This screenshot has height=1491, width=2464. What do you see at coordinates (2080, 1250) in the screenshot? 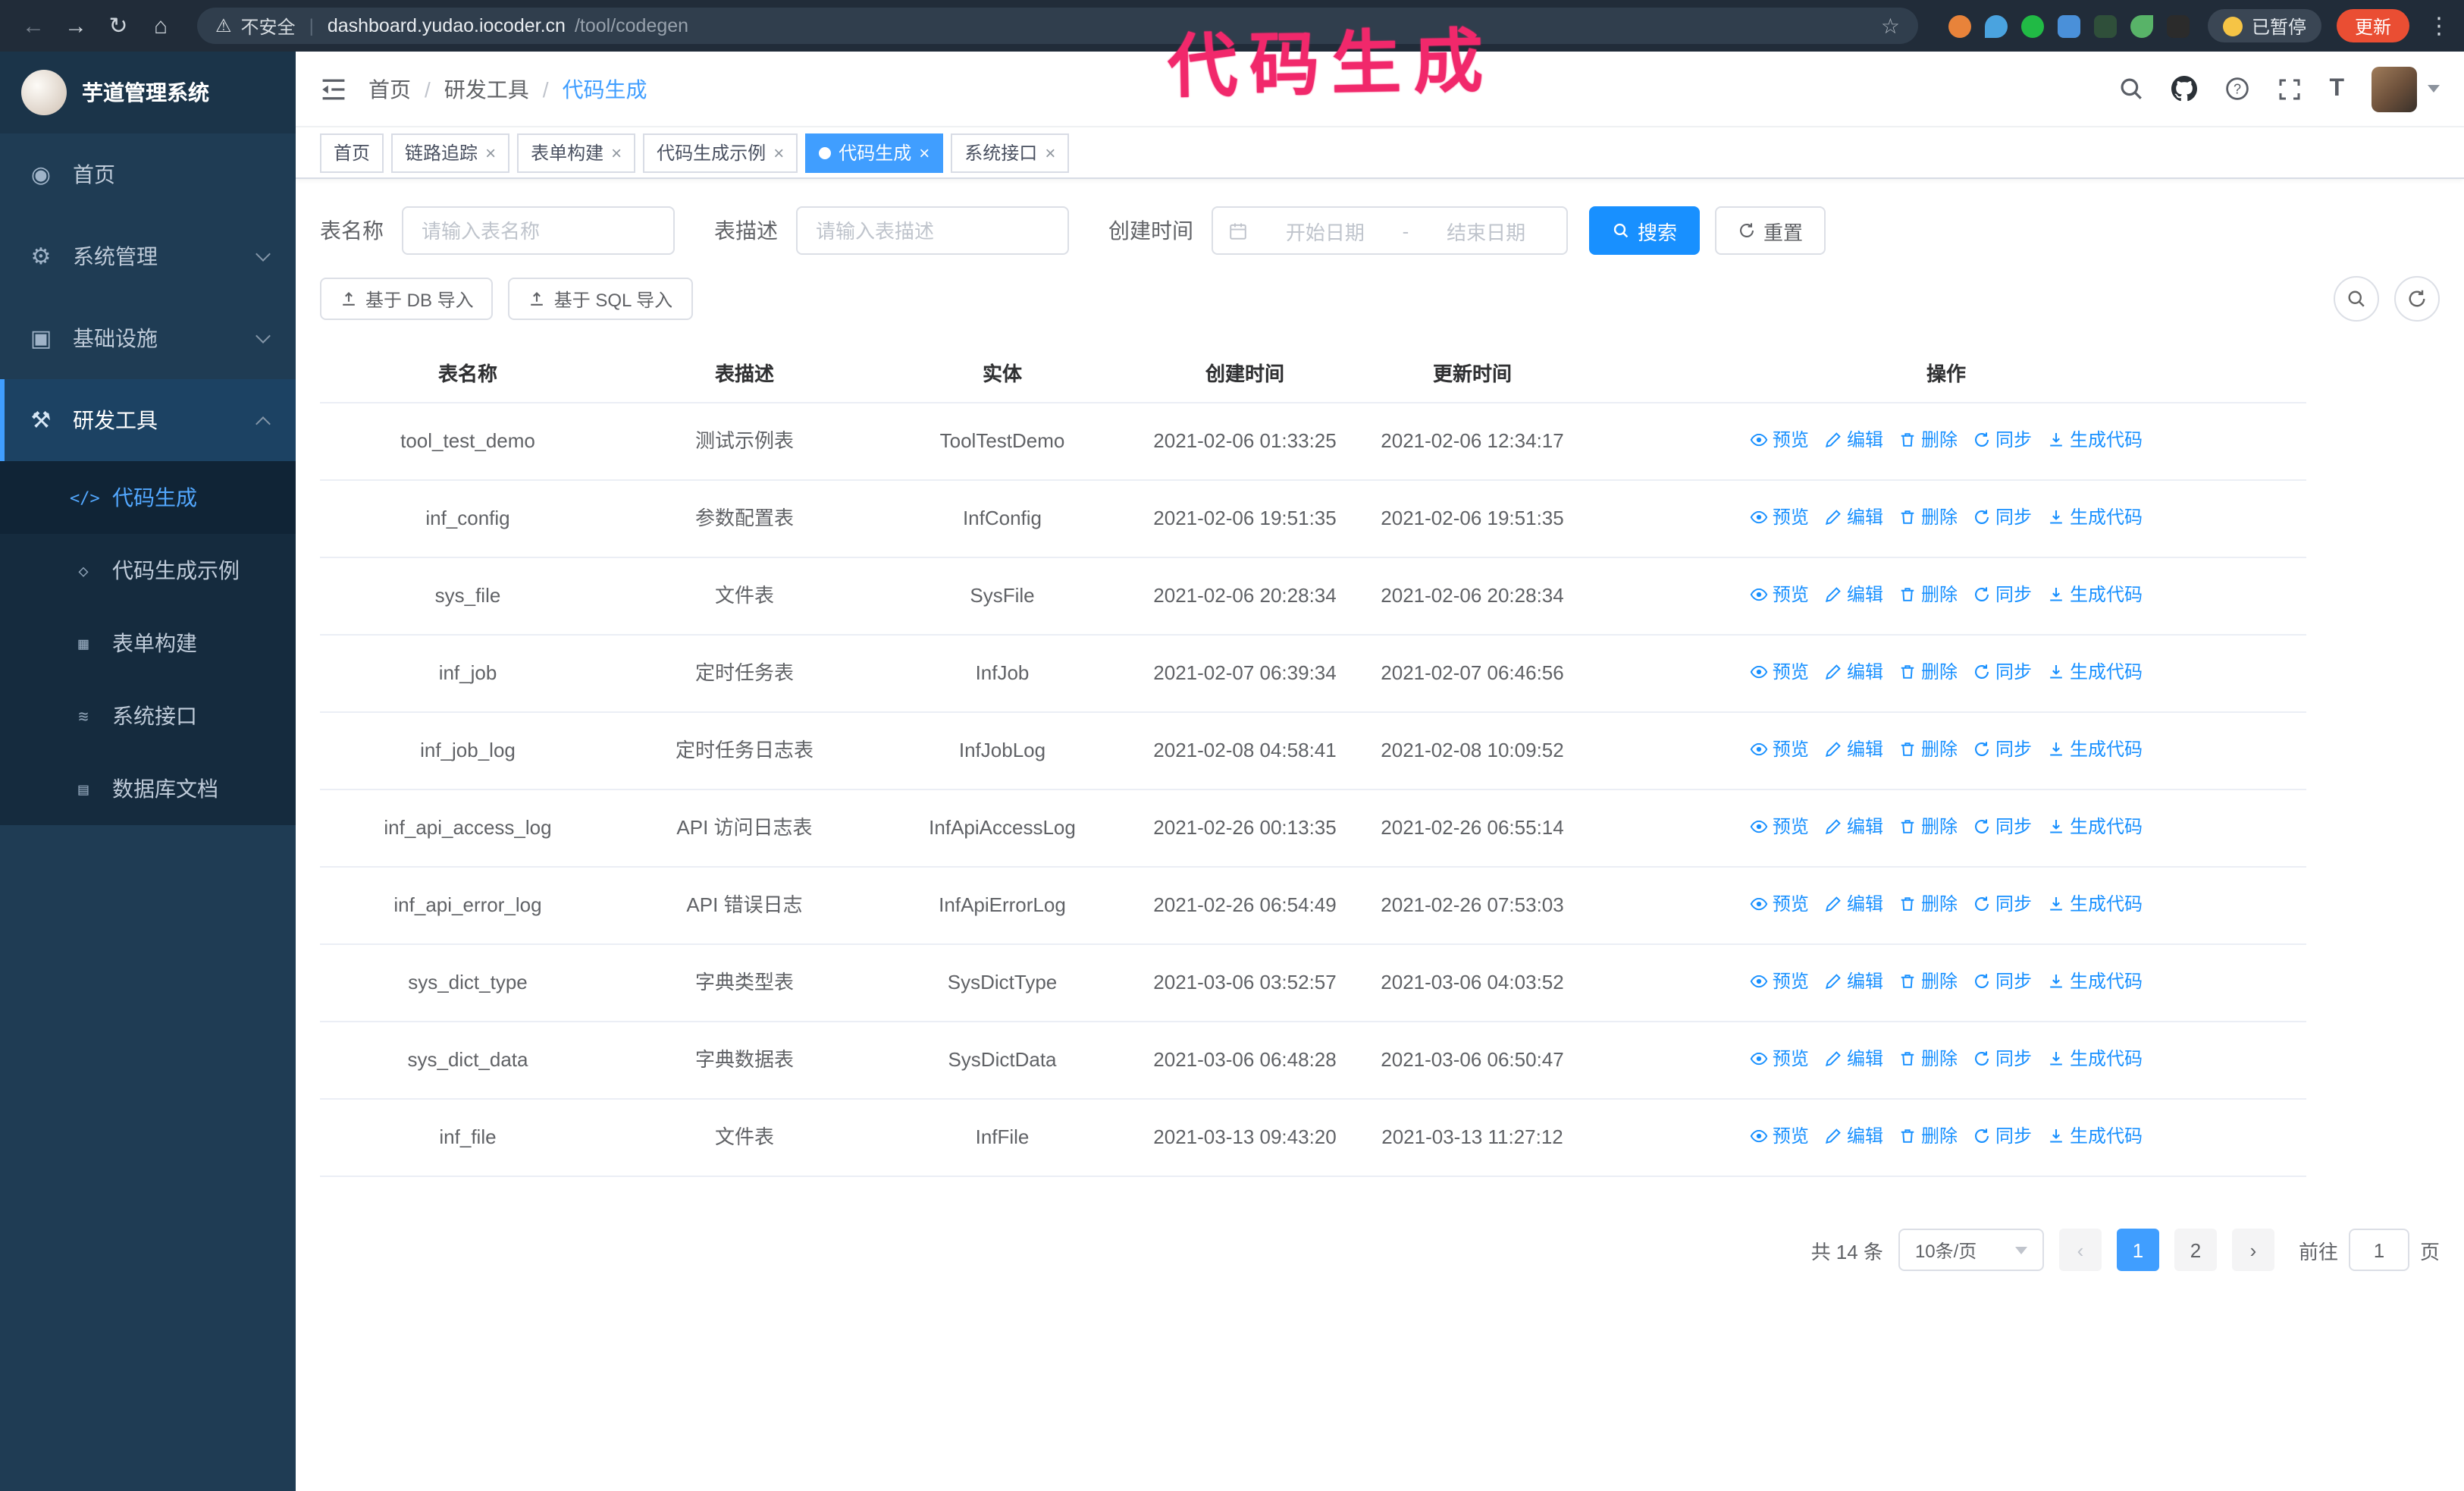
I see `prev-page-button: ‹` at bounding box center [2080, 1250].